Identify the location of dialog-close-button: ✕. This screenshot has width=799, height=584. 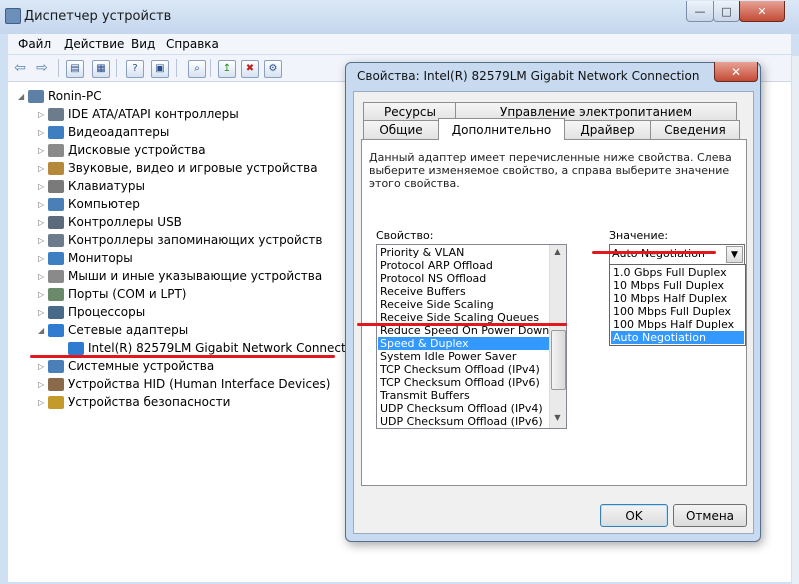
(736, 72).